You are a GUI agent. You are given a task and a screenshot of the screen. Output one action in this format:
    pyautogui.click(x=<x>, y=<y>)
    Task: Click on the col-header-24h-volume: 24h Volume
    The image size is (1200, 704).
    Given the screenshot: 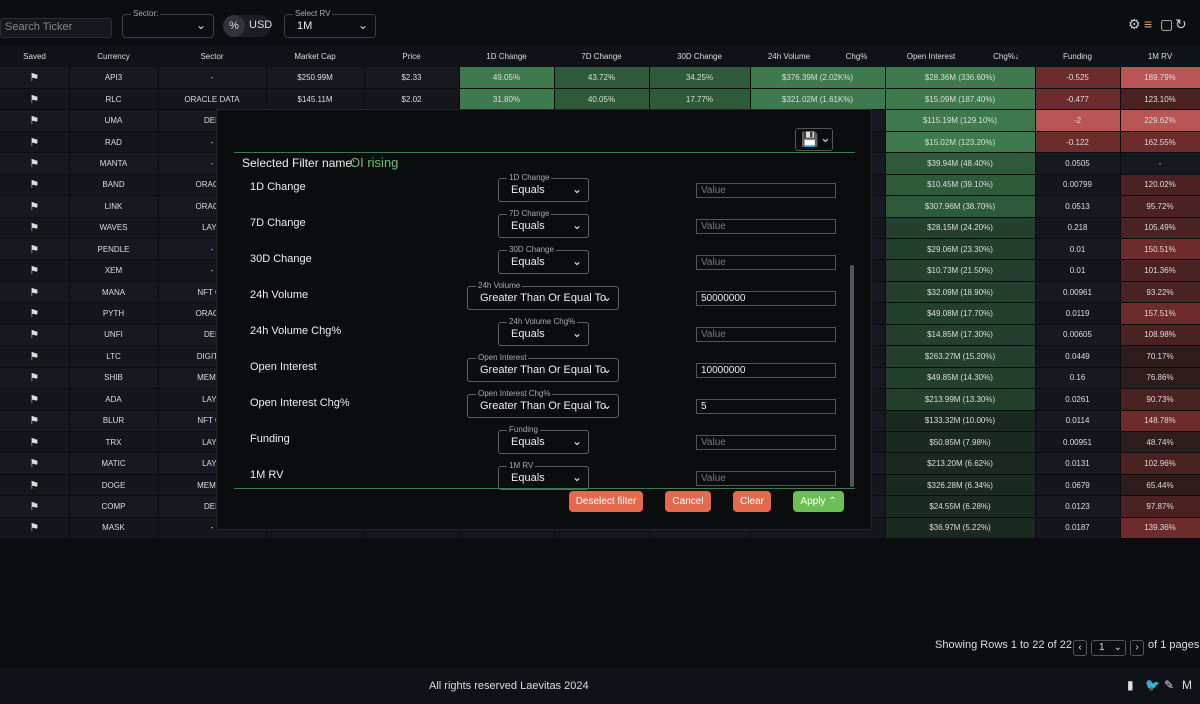 What is the action you would take?
    pyautogui.click(x=789, y=56)
    